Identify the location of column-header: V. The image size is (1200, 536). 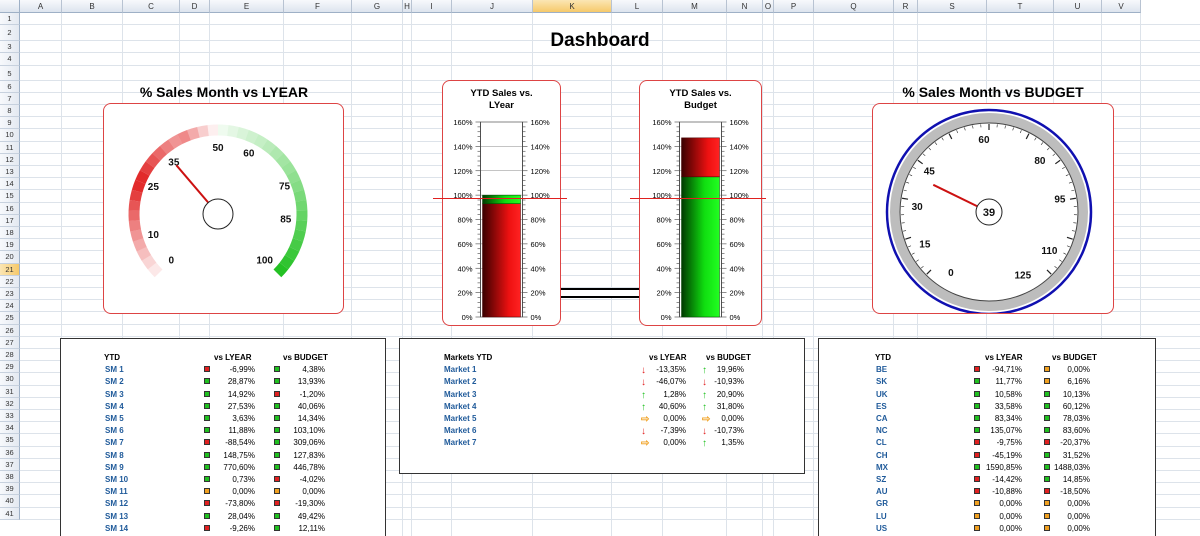
(1121, 6).